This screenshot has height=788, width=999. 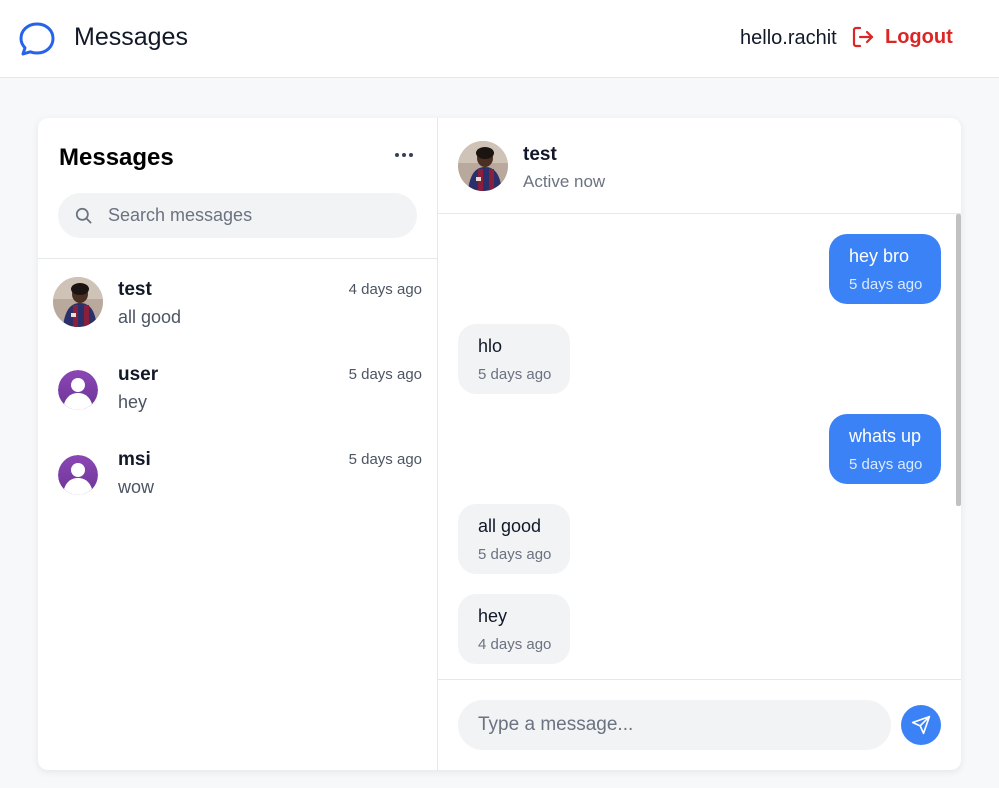 What do you see at coordinates (404, 155) in the screenshot?
I see `more-options-button` at bounding box center [404, 155].